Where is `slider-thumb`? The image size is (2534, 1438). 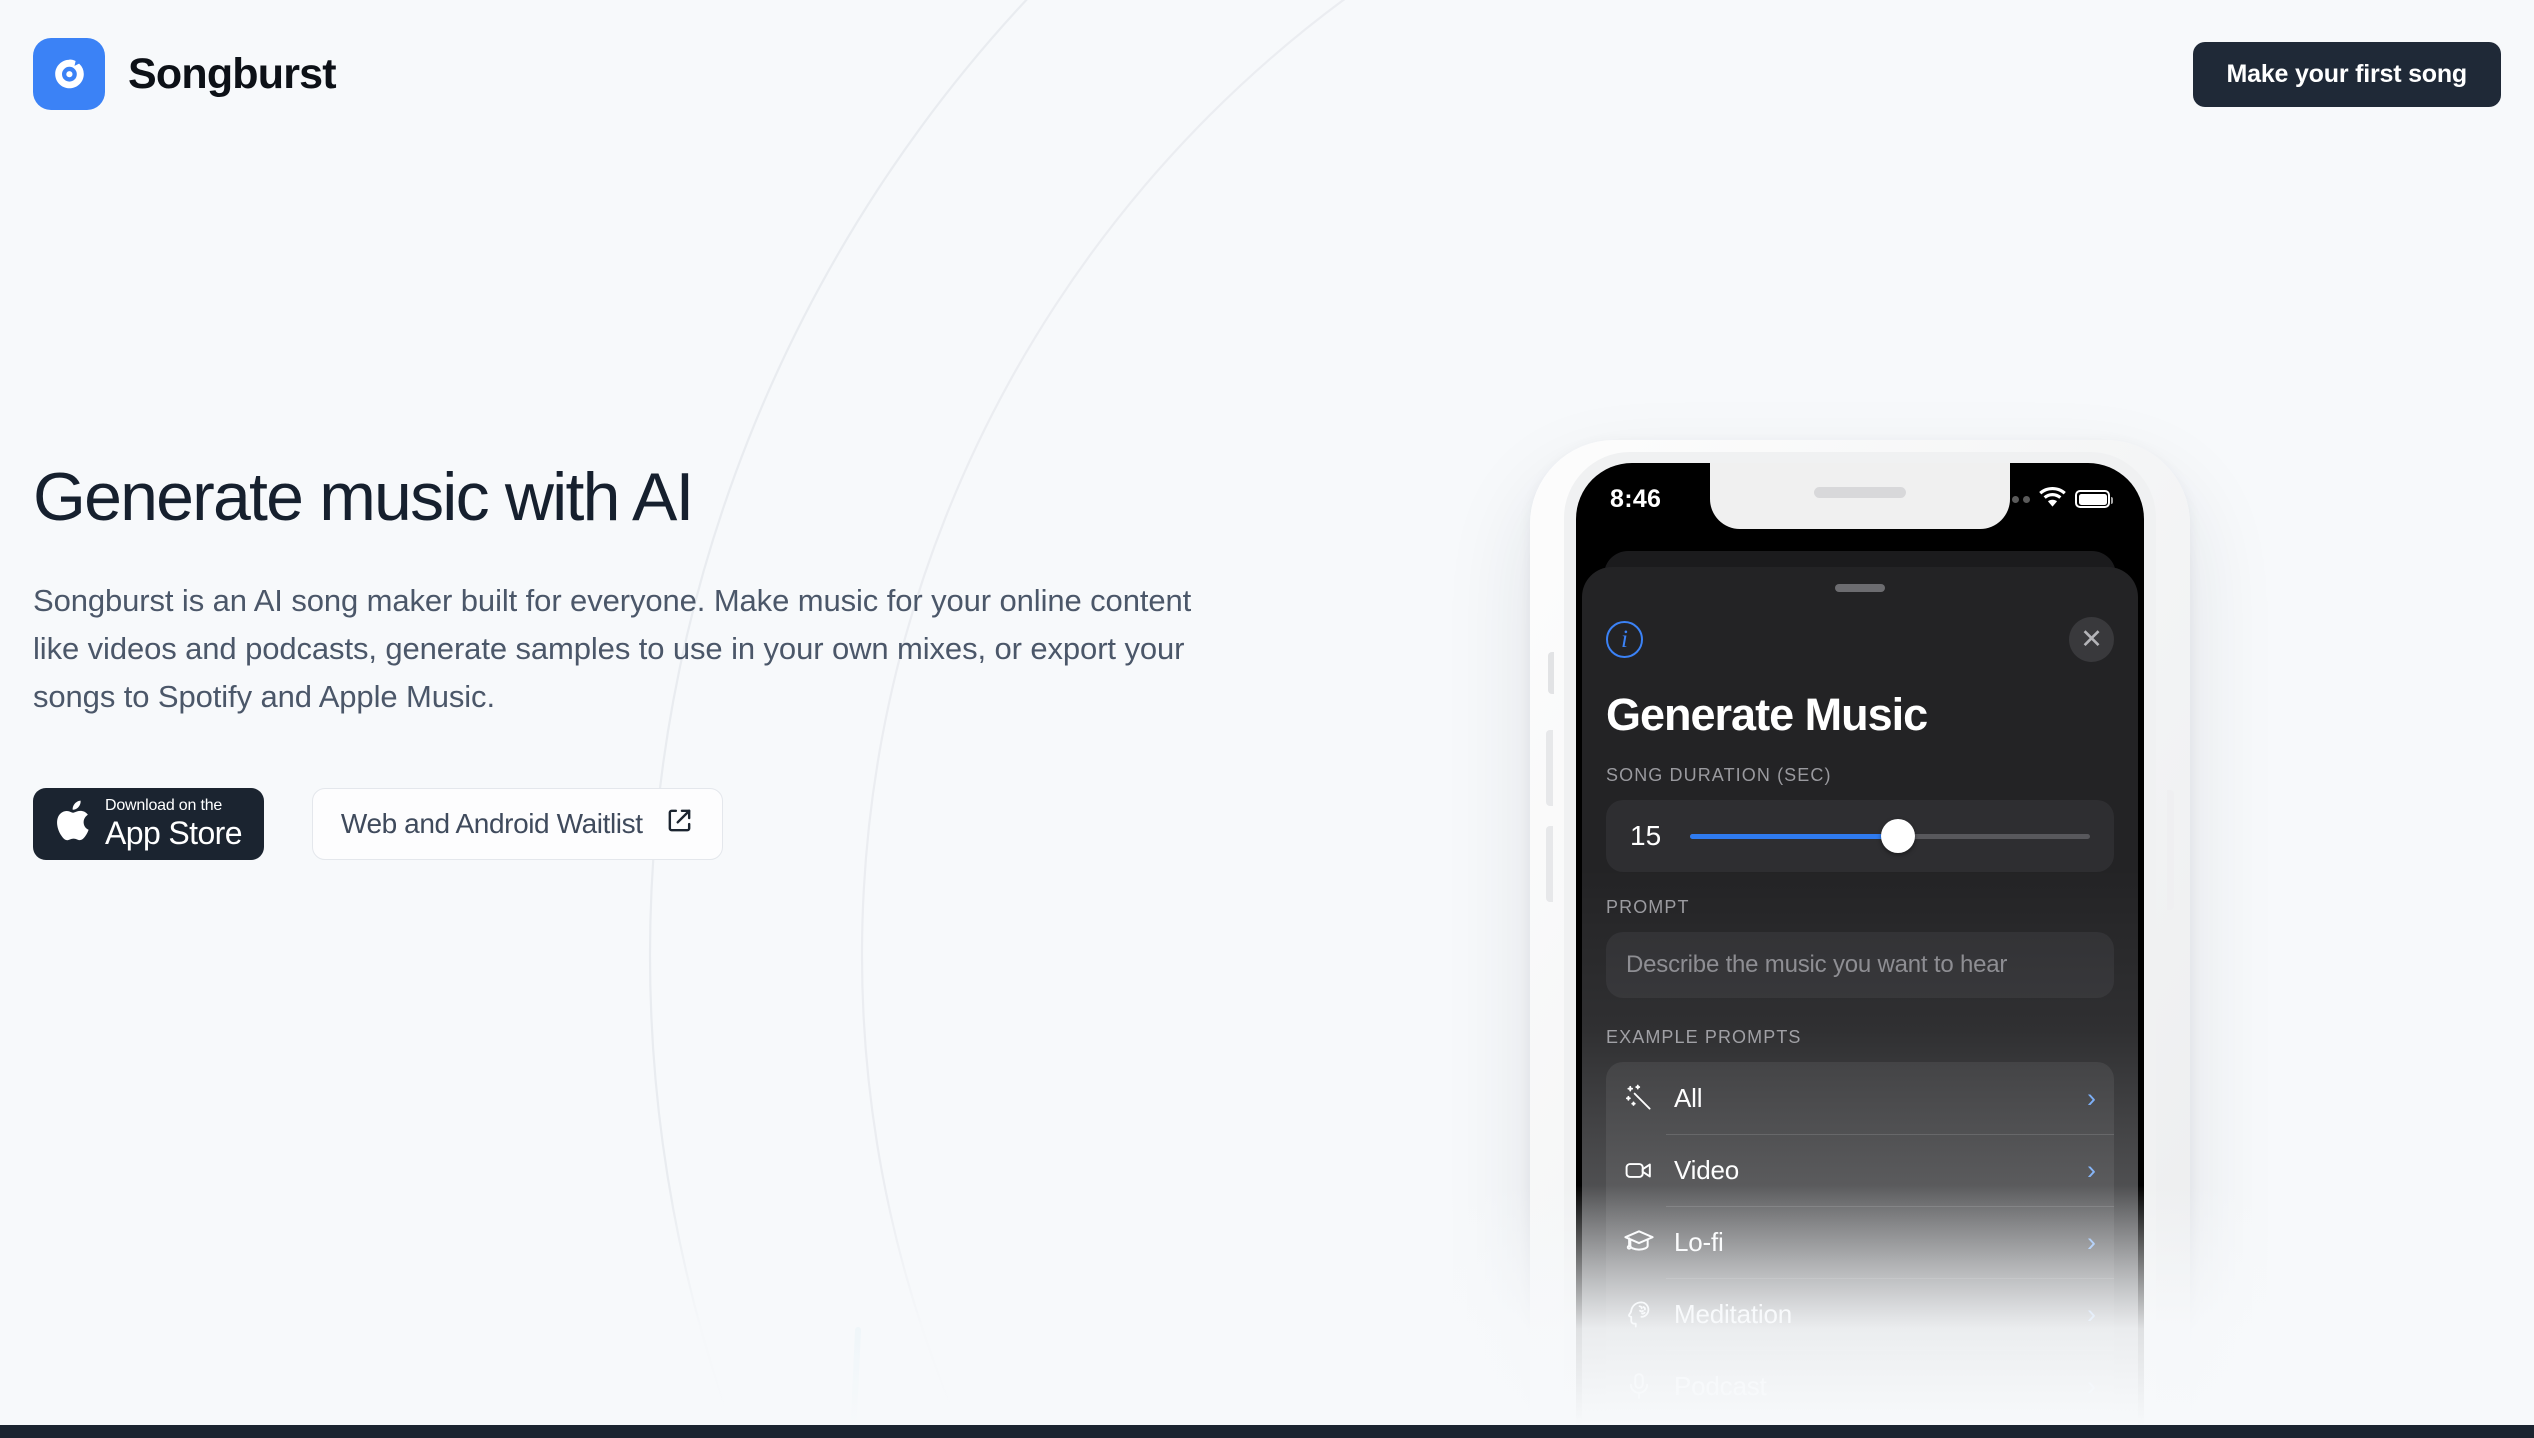
slider-thumb is located at coordinates (1898, 836).